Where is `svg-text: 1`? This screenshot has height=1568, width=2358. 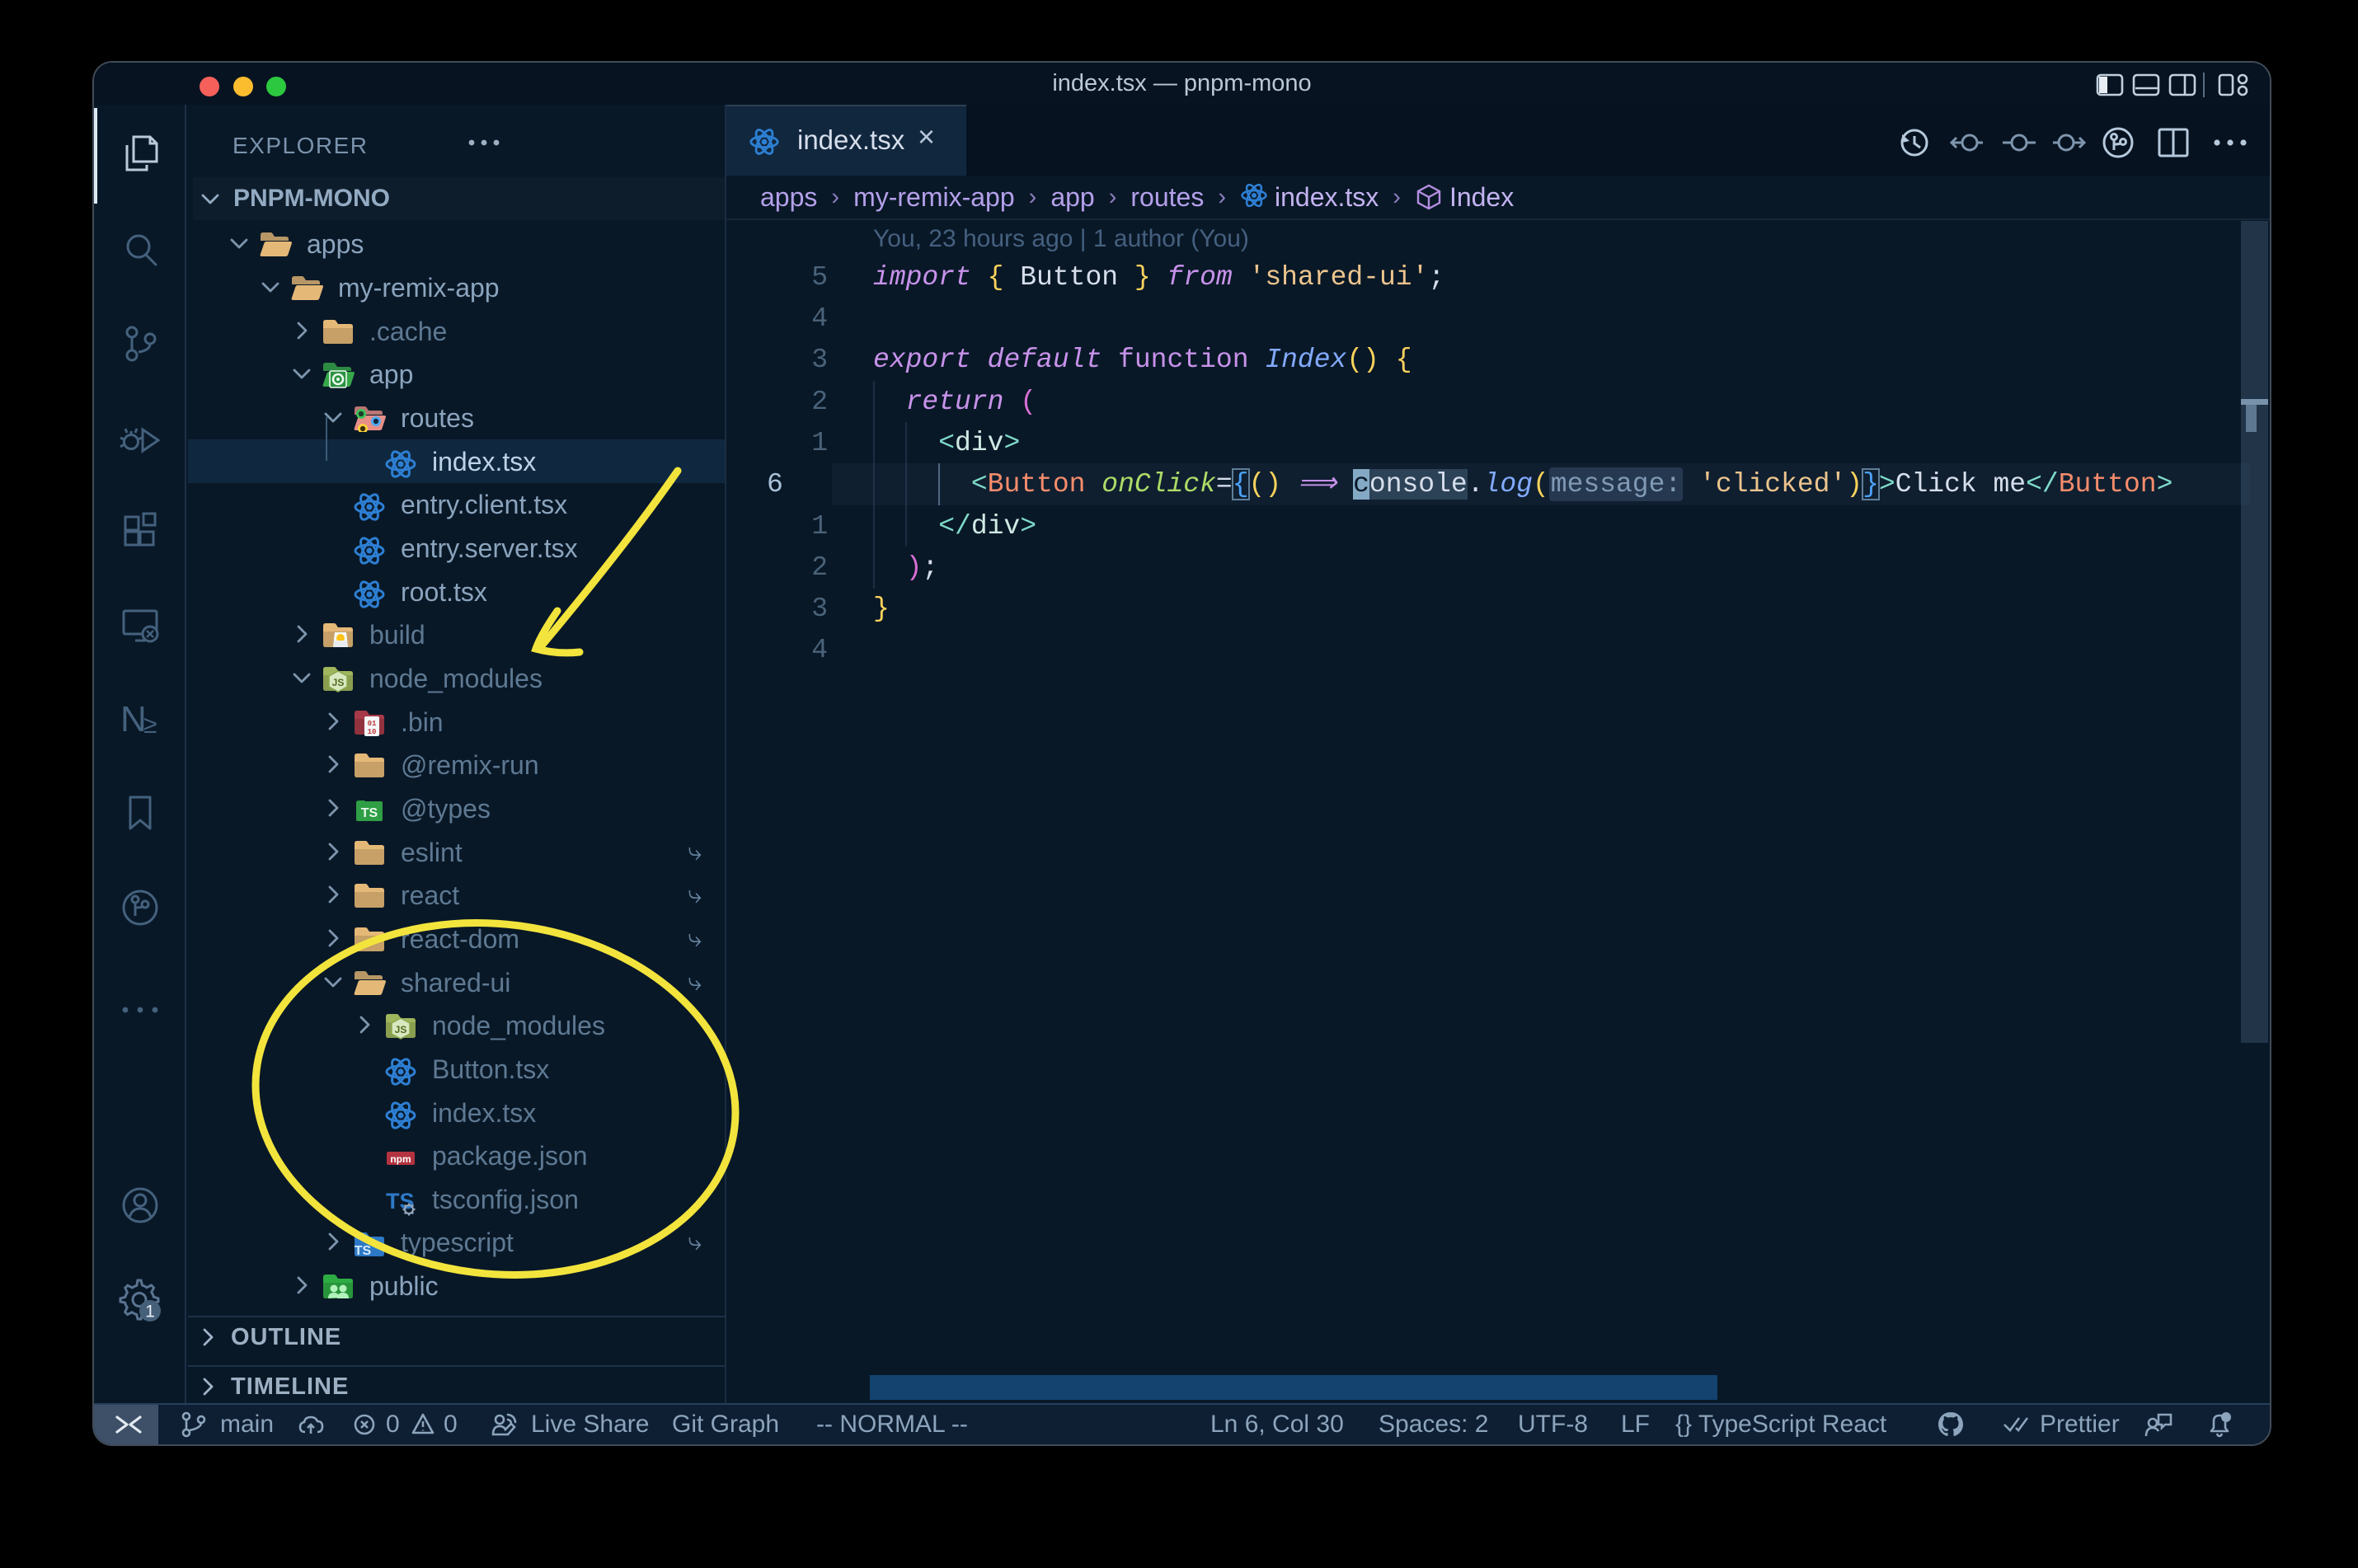 svg-text: 1 is located at coordinates (150, 1312).